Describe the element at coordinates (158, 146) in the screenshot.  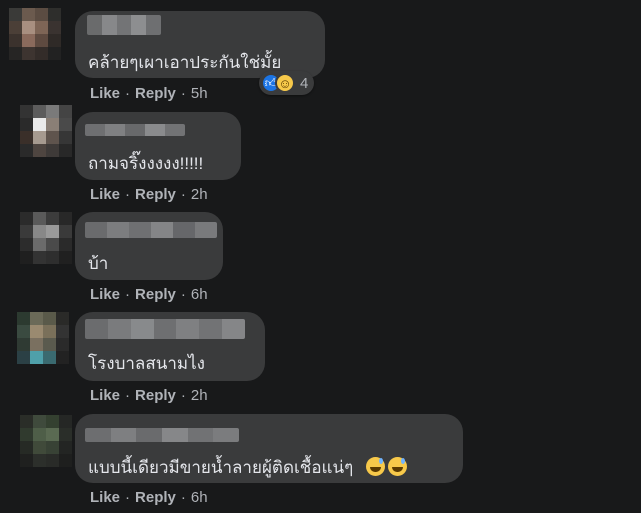
I see `comment-bubble: ถามจริ๊งงงงง!!!!!` at that location.